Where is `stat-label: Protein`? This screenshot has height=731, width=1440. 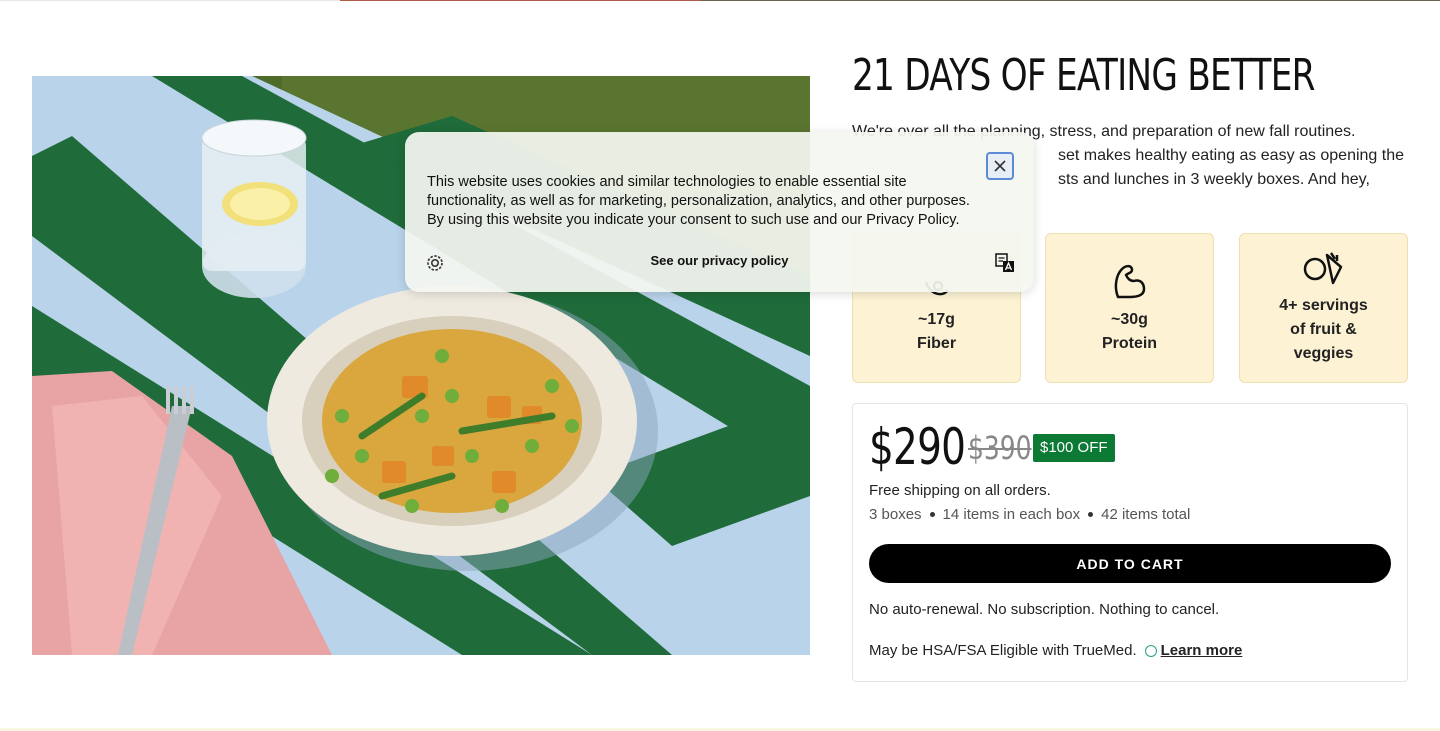
stat-label: Protein is located at coordinates (1129, 343).